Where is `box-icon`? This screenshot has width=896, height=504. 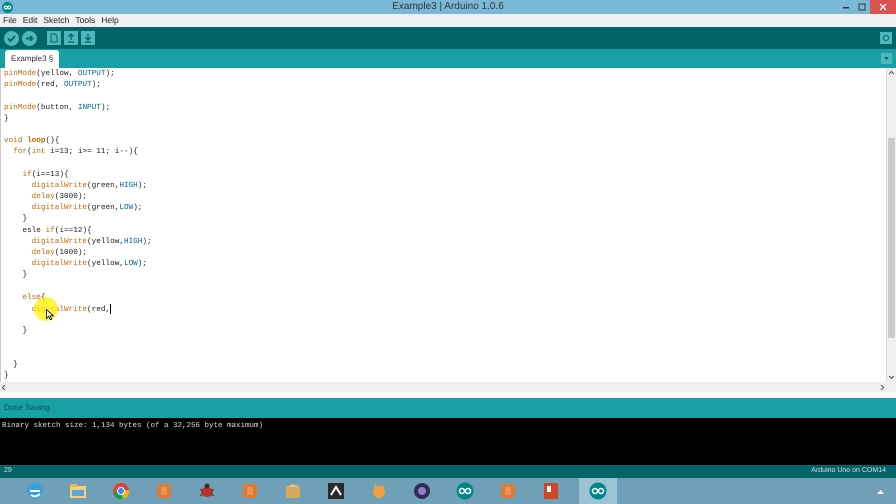 box-icon is located at coordinates (293, 491).